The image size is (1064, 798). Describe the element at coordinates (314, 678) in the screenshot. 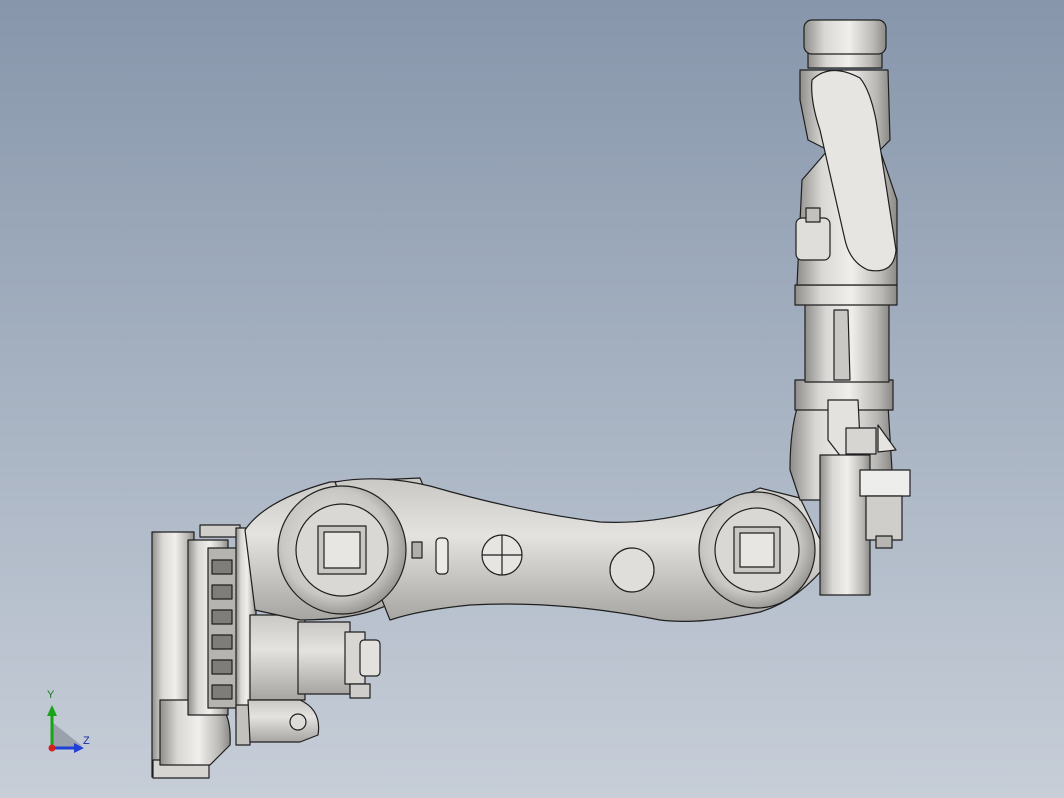

I see `base-motor` at that location.